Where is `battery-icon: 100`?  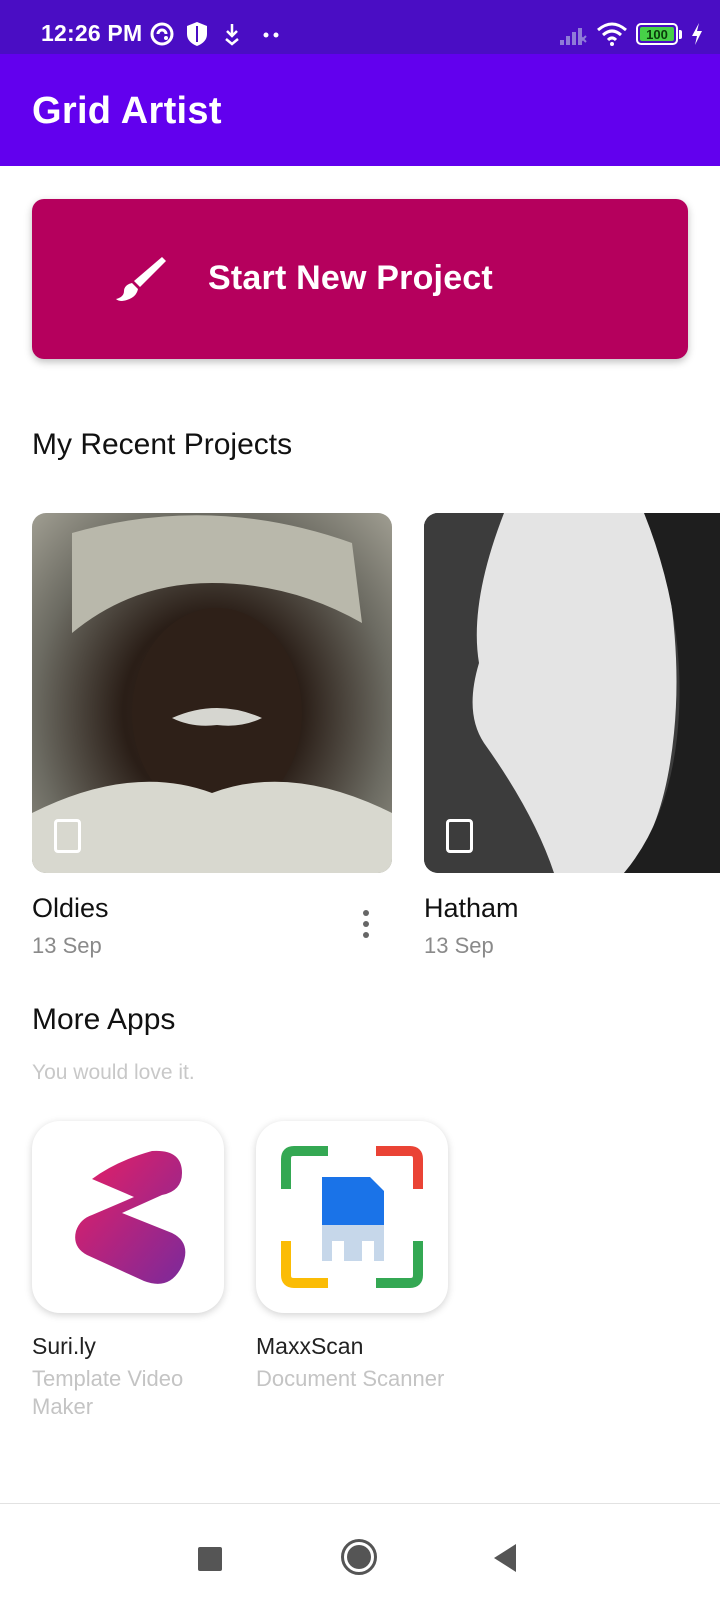 battery-icon: 100 is located at coordinates (657, 34).